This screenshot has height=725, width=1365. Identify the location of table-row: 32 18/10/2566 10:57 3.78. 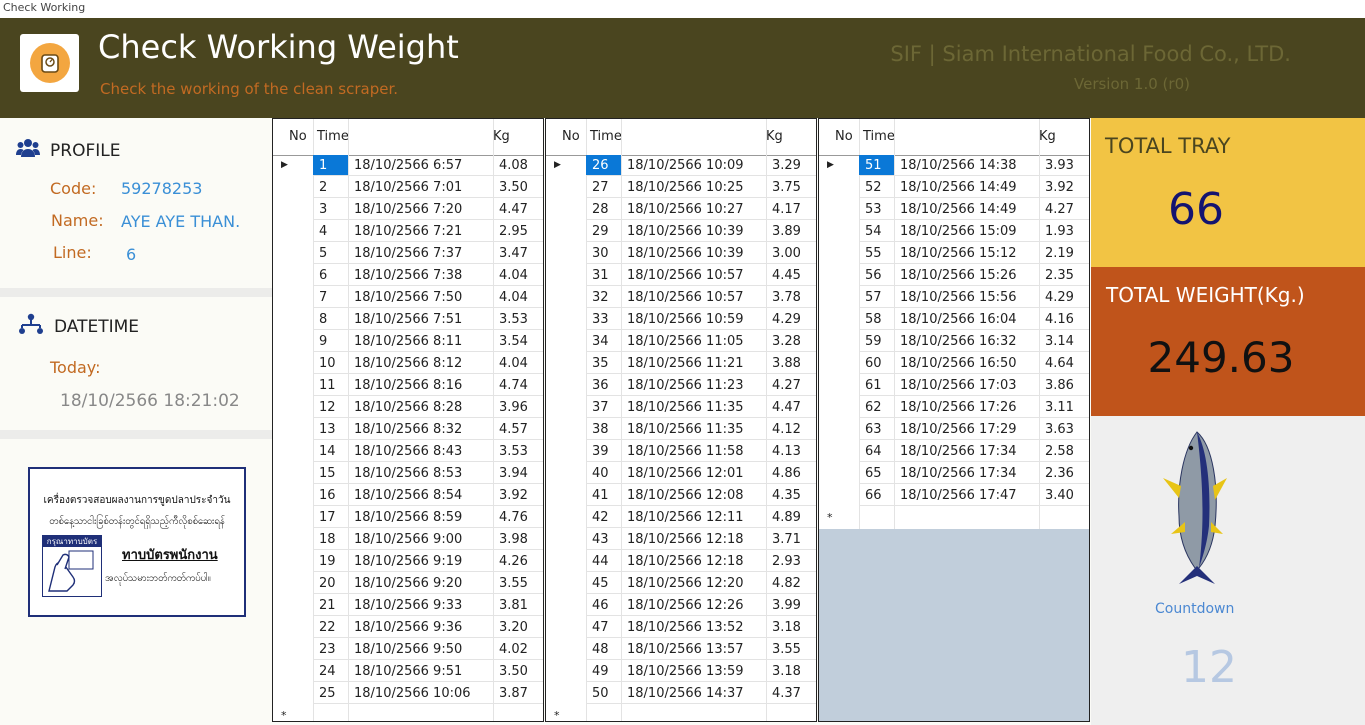
(681, 298).